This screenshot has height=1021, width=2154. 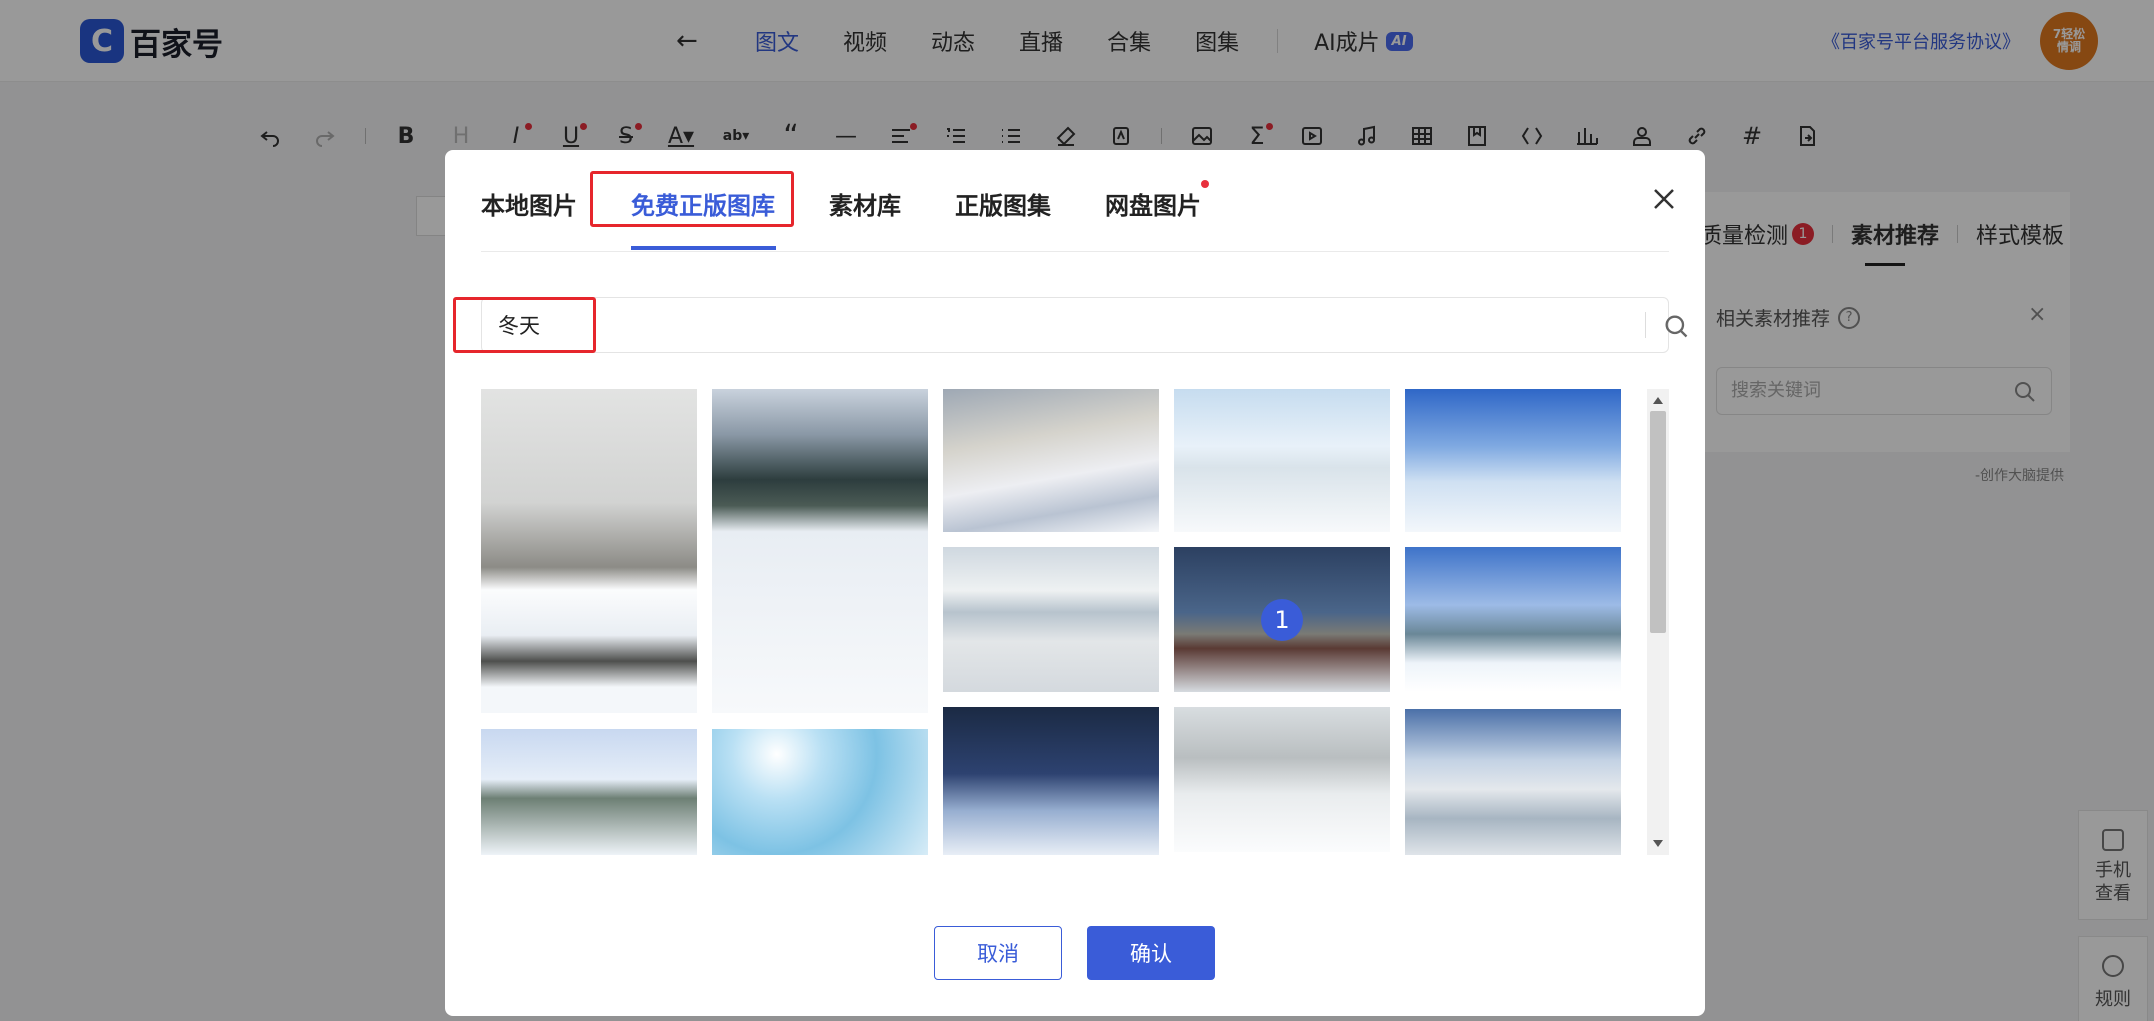 I want to click on cancel-button: 取消, so click(x=998, y=953).